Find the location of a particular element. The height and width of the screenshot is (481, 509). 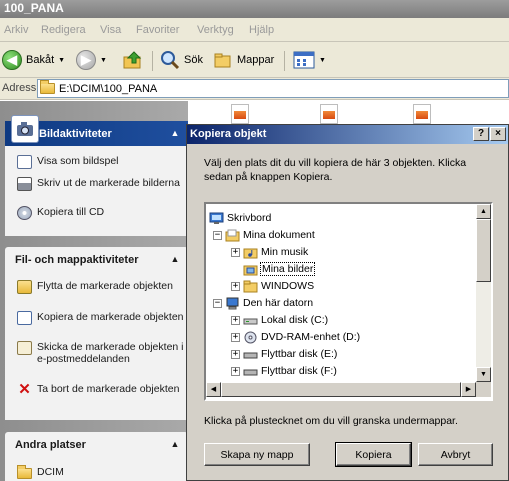

tree-label: WINDOWS is located at coordinates (288, 286).